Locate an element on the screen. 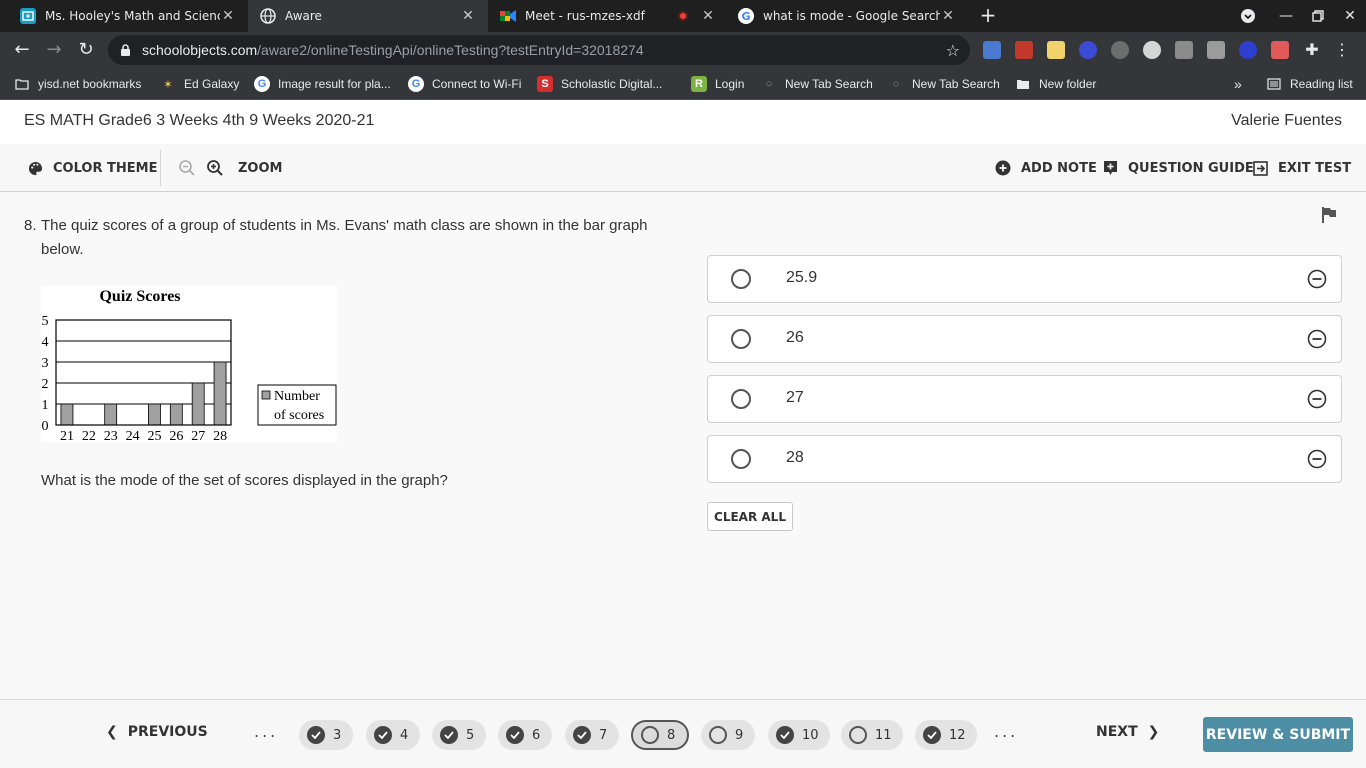  bookmark-label: Ed Galaxy is located at coordinates (212, 84).